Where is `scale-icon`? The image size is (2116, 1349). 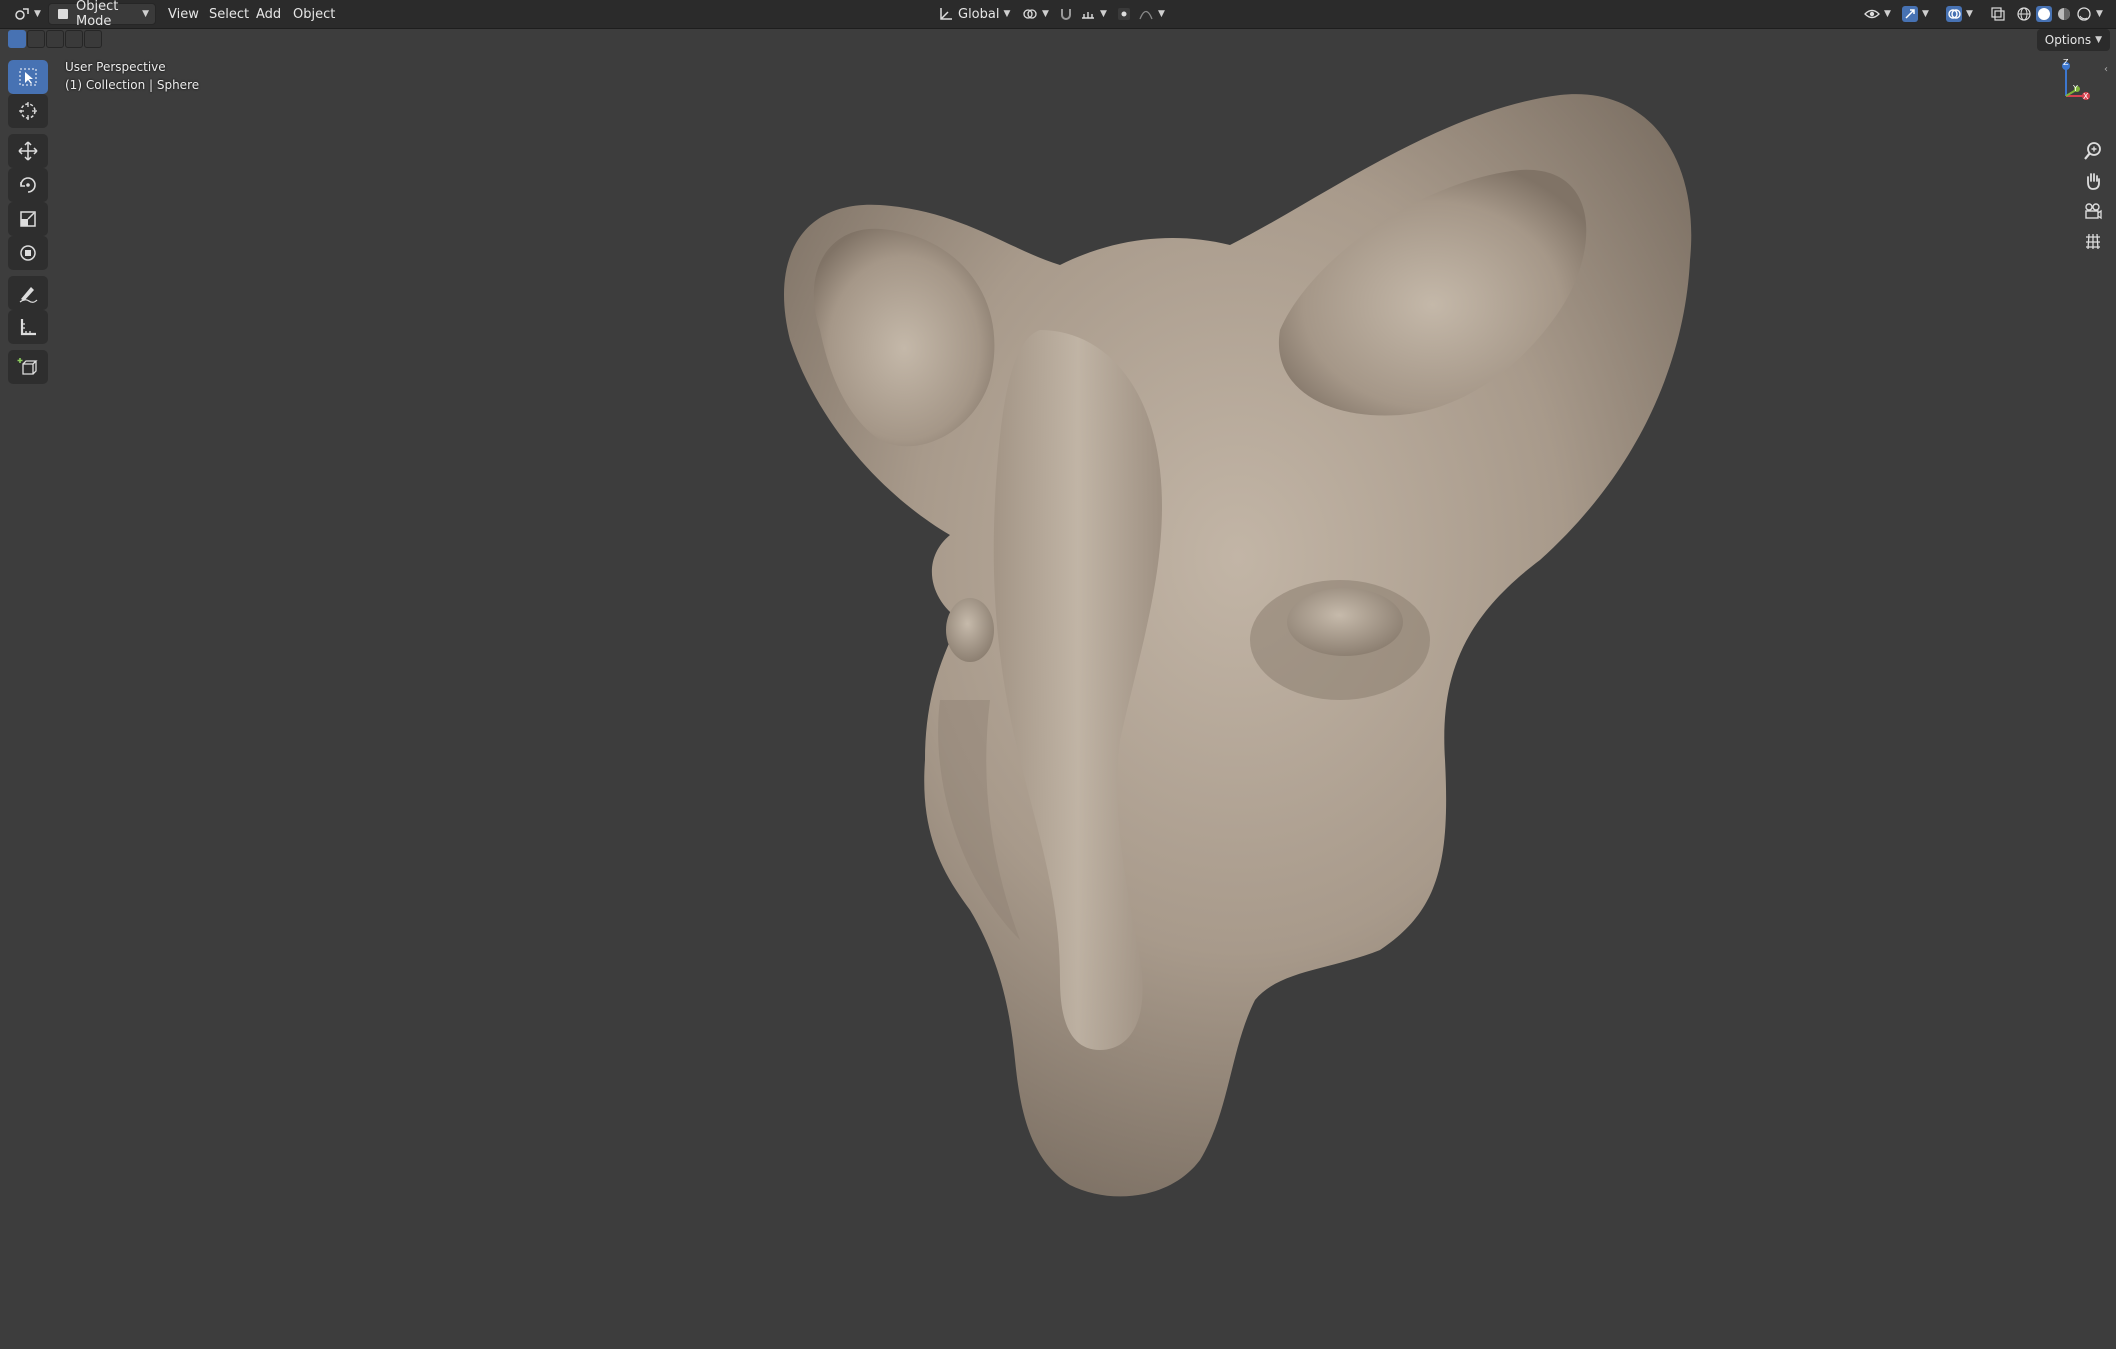
scale-icon is located at coordinates (28, 219).